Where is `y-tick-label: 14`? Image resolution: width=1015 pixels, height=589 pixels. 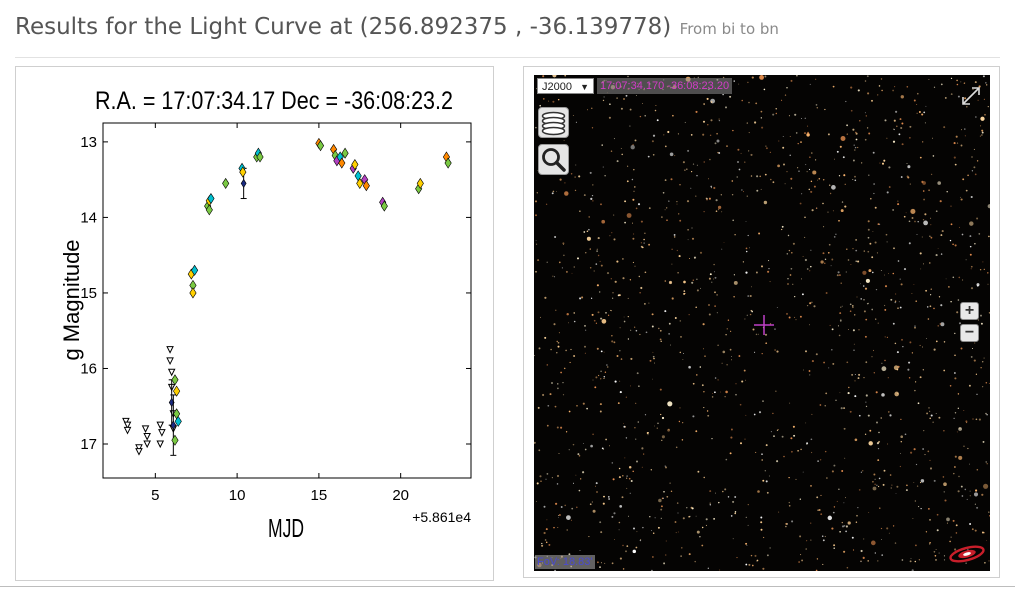
y-tick-label: 14 is located at coordinates (88, 217).